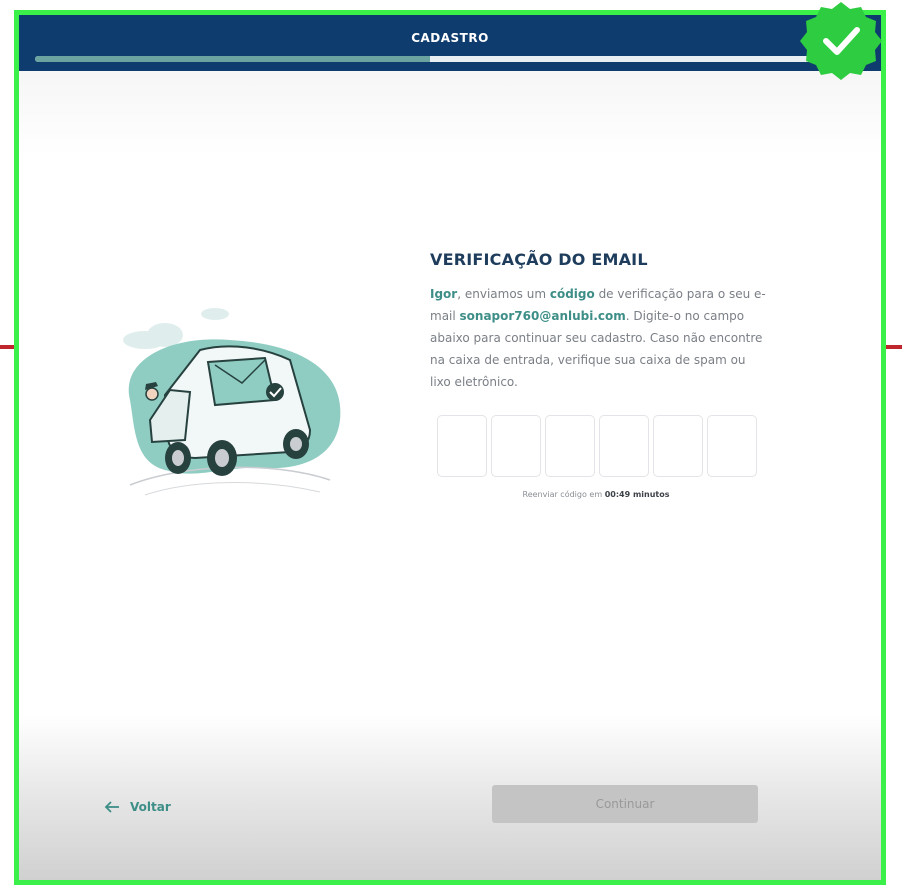  I want to click on checkmark-icon, so click(841, 41).